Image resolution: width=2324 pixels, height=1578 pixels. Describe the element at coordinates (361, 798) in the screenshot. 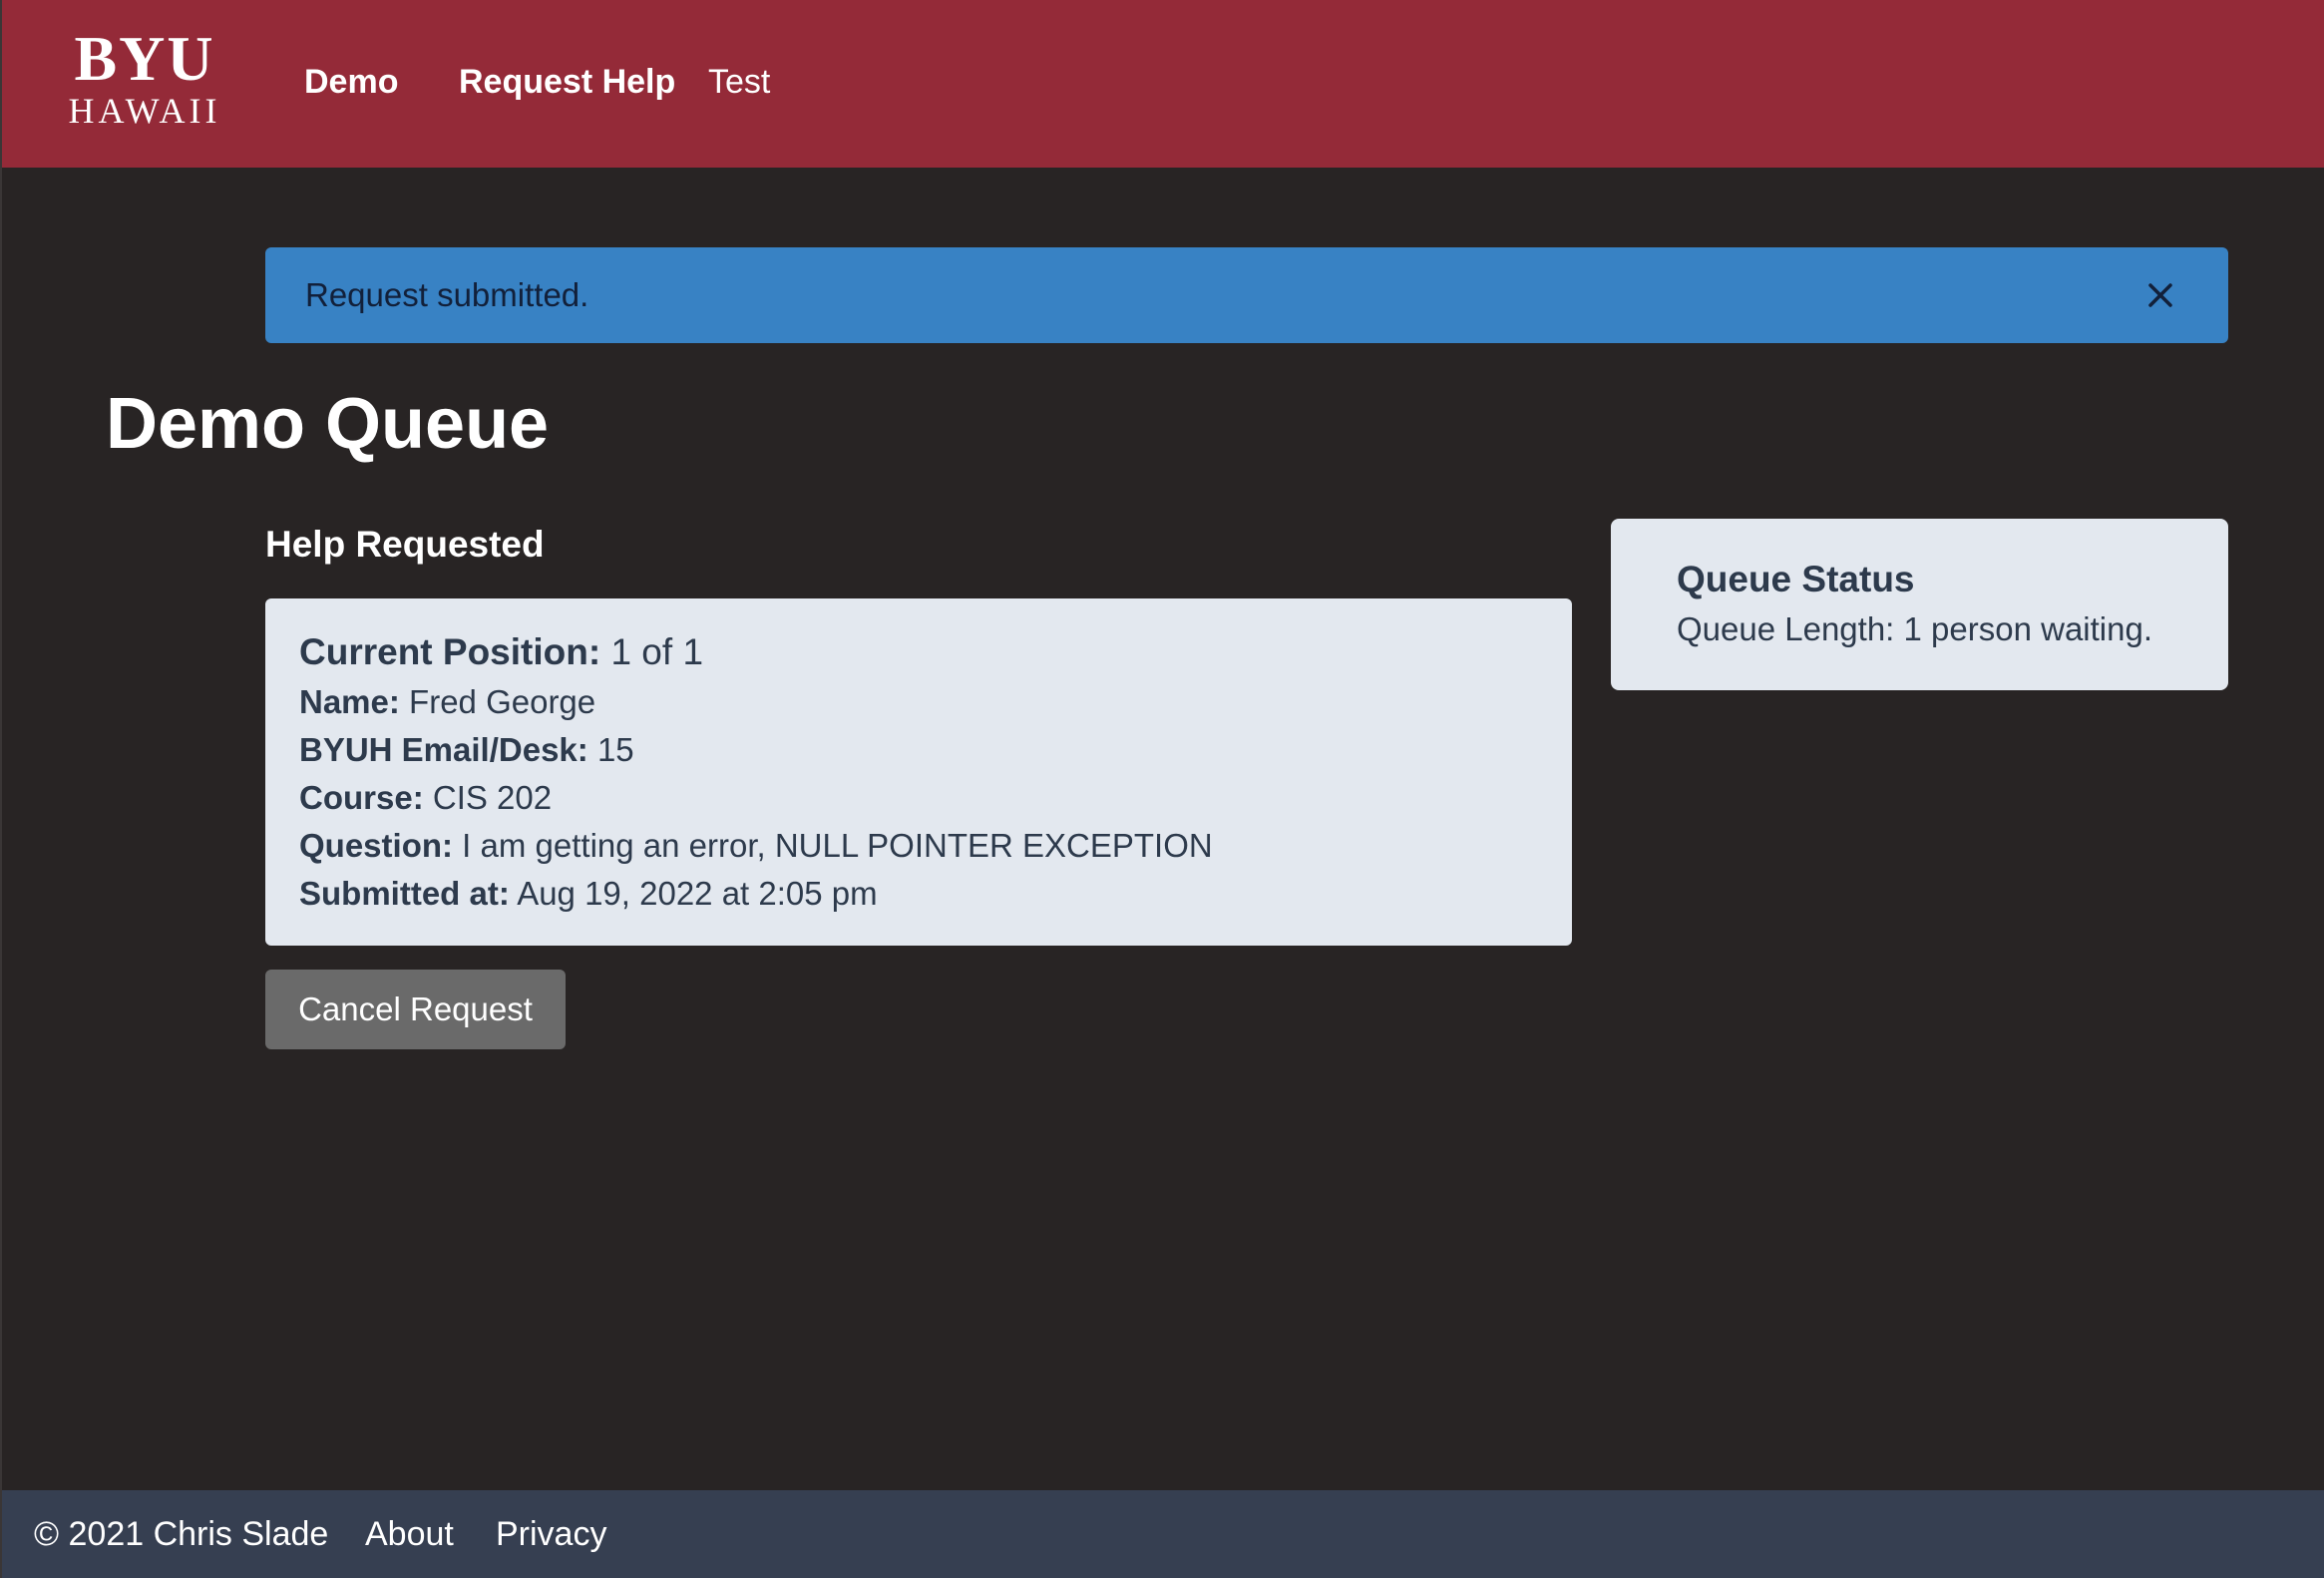

I see `course-label: Course:` at that location.